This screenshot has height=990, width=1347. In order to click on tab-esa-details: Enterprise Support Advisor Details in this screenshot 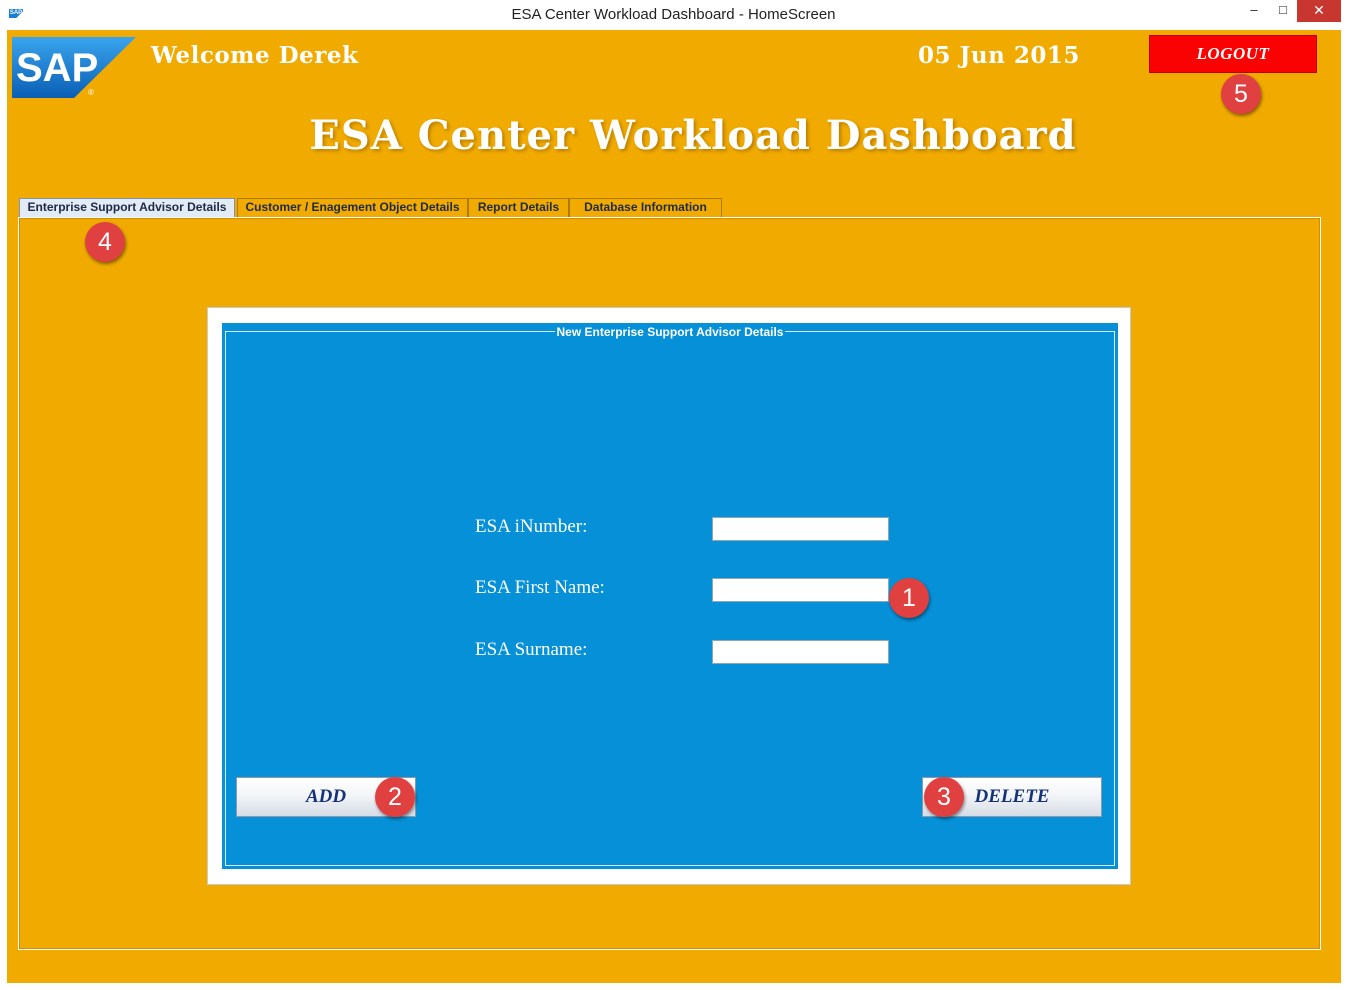, I will do `click(127, 208)`.